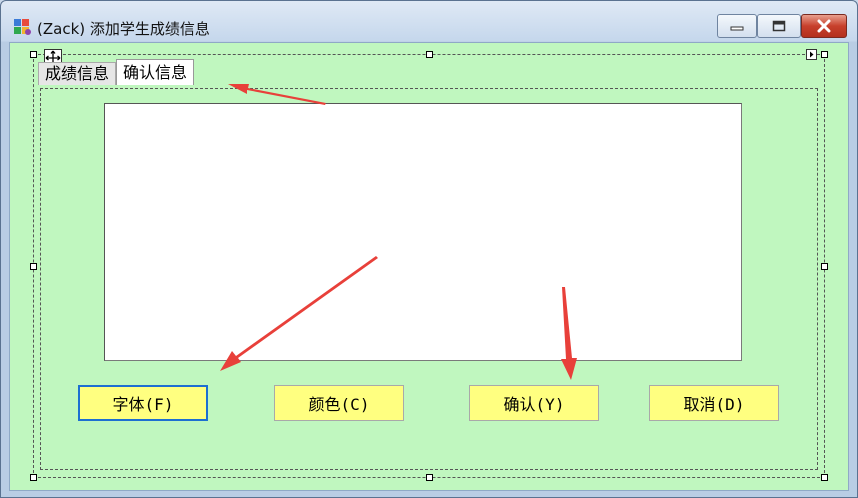 This screenshot has width=858, height=498. Describe the element at coordinates (534, 403) in the screenshot. I see `confirm-button: 确认(Y)` at that location.